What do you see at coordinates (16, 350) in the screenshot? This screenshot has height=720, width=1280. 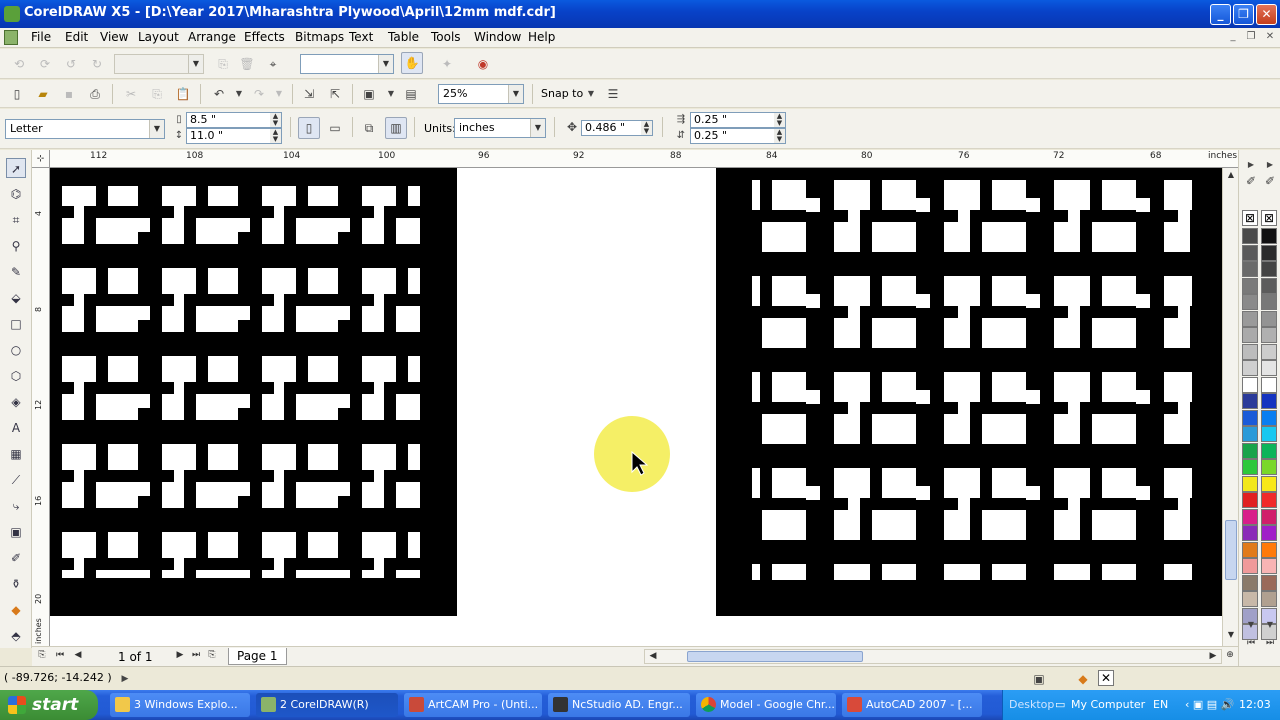 I see `ellipse-tool-icon: ○` at bounding box center [16, 350].